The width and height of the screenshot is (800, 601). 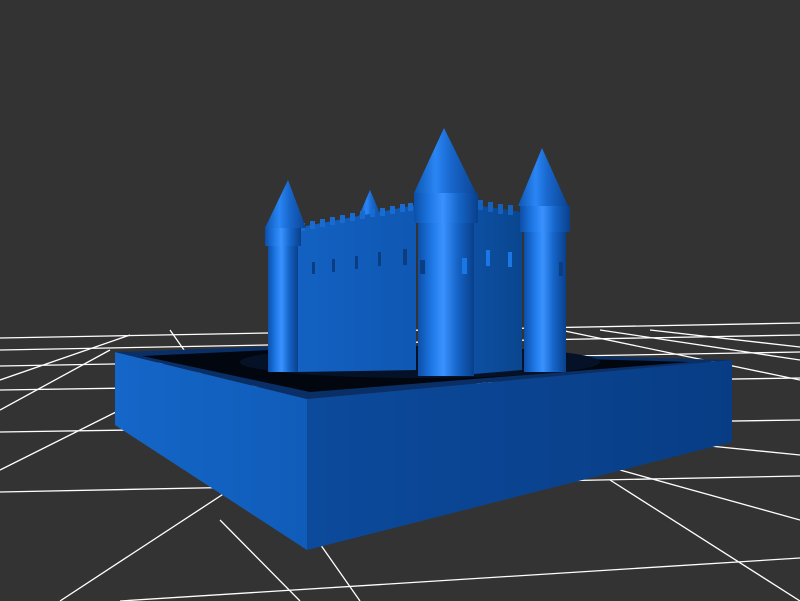 What do you see at coordinates (561, 269) in the screenshot?
I see `right-tower-window` at bounding box center [561, 269].